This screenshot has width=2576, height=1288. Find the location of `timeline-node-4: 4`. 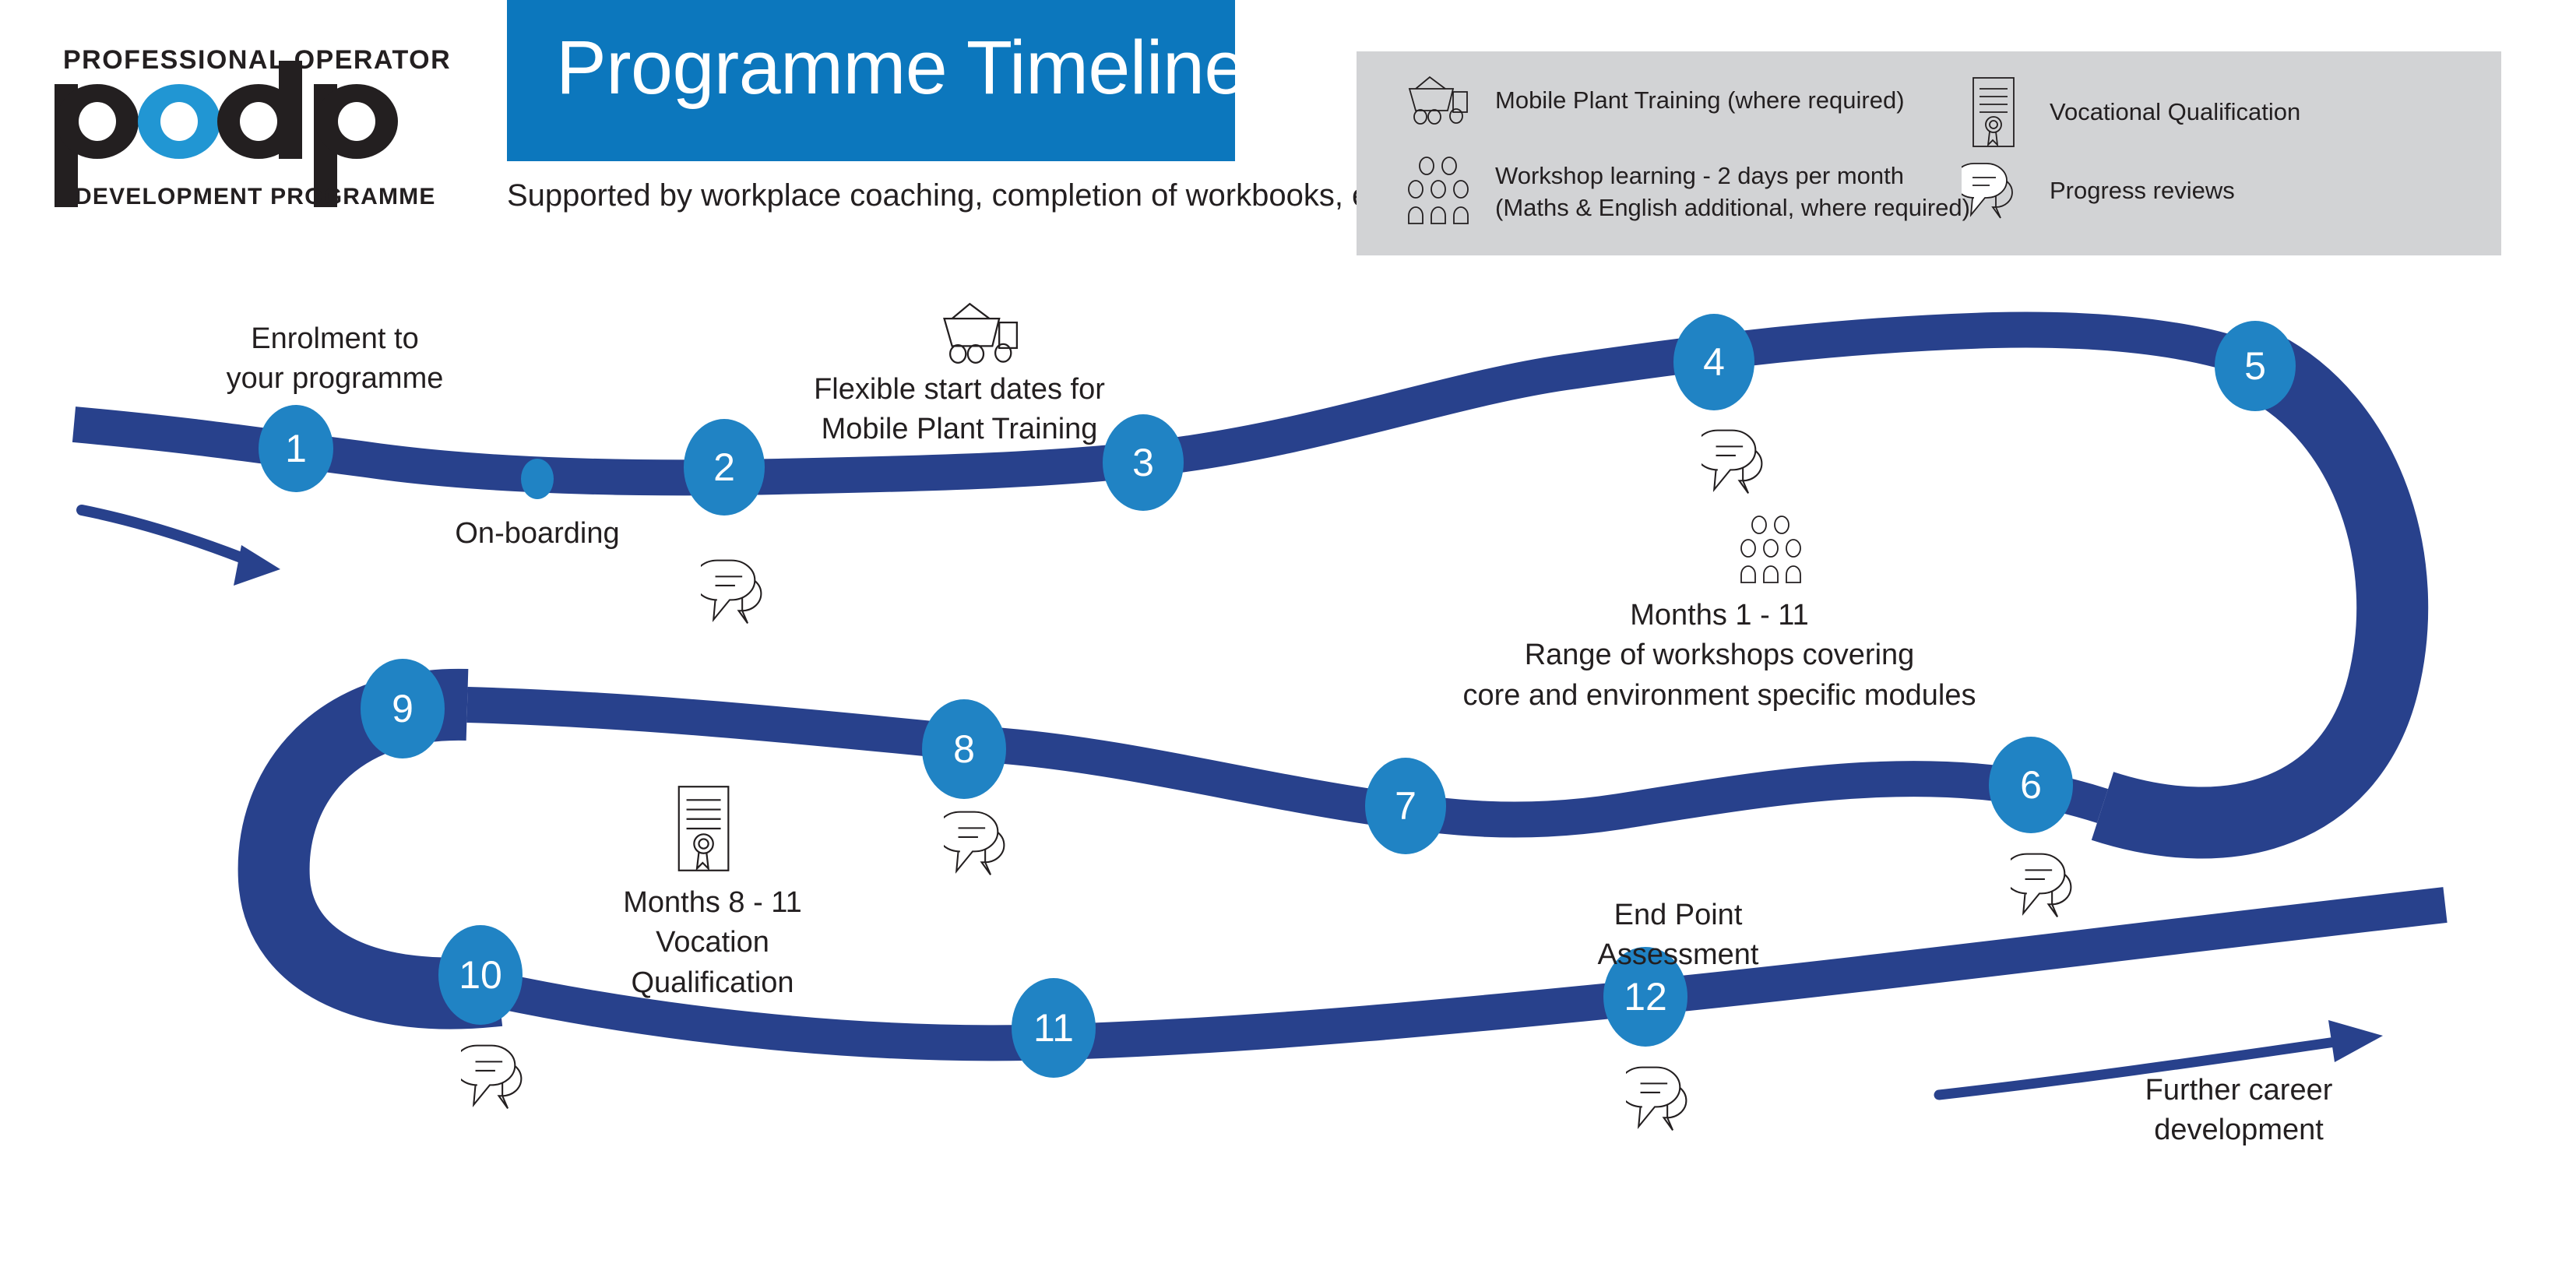

timeline-node-4: 4 is located at coordinates (1713, 362).